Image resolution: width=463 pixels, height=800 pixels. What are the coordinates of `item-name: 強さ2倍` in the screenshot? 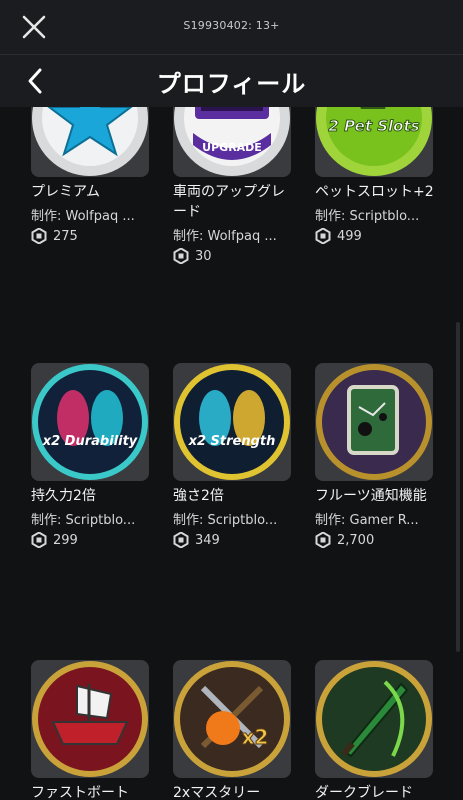 It's located at (198, 496).